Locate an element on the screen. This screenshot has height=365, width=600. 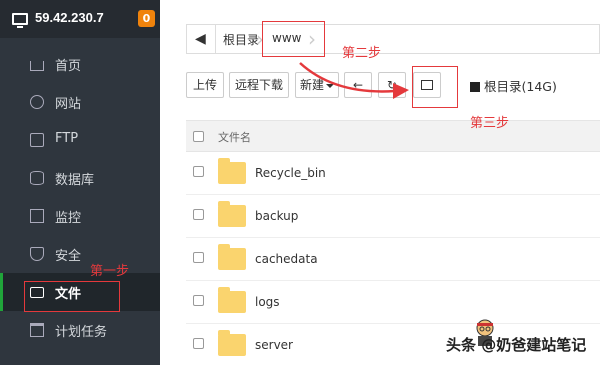
disk-label: 根目录(14G) is located at coordinates (520, 86).